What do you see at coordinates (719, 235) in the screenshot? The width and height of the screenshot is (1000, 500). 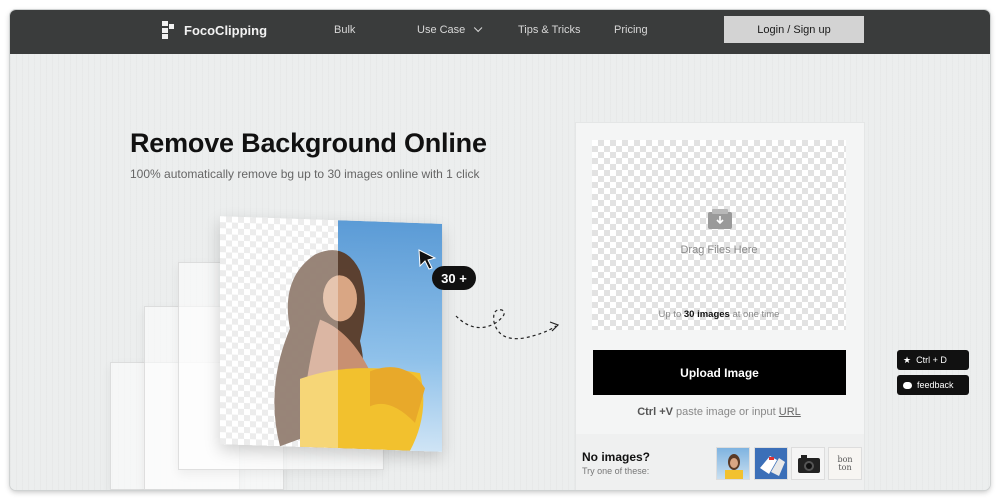 I see `file-dropzone` at bounding box center [719, 235].